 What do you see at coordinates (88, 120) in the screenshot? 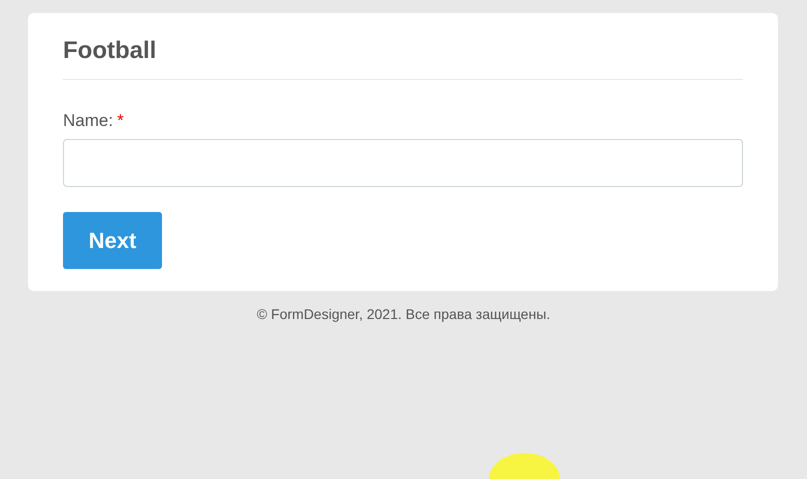
I see `field-label: Name:` at bounding box center [88, 120].